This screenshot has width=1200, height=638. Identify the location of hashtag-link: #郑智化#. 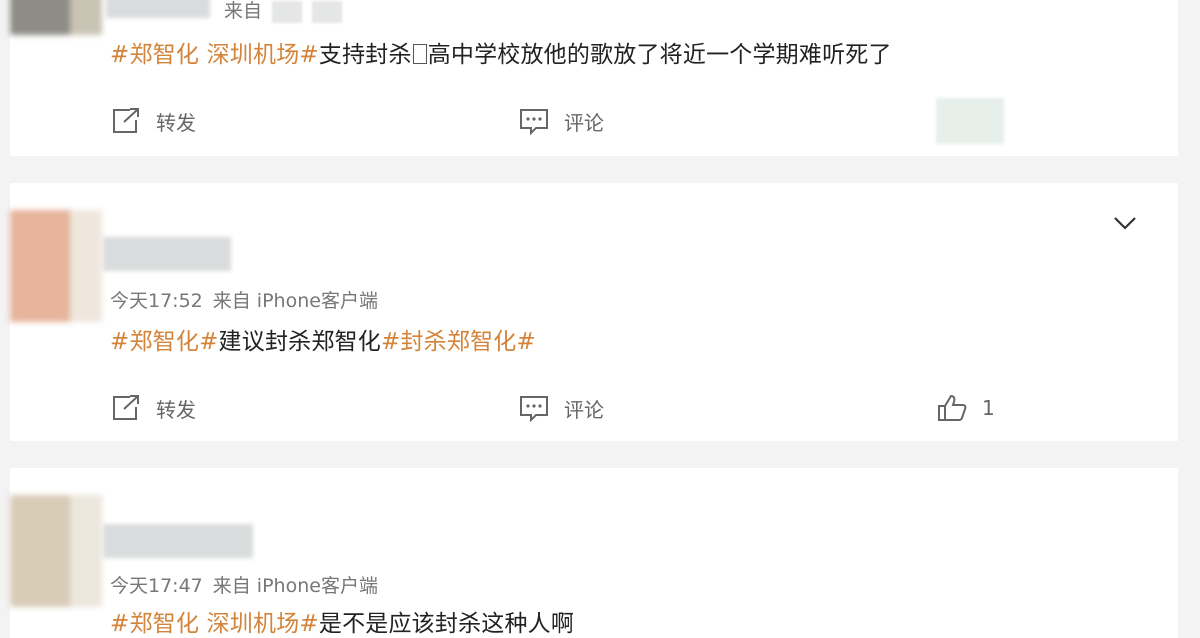
(164, 342).